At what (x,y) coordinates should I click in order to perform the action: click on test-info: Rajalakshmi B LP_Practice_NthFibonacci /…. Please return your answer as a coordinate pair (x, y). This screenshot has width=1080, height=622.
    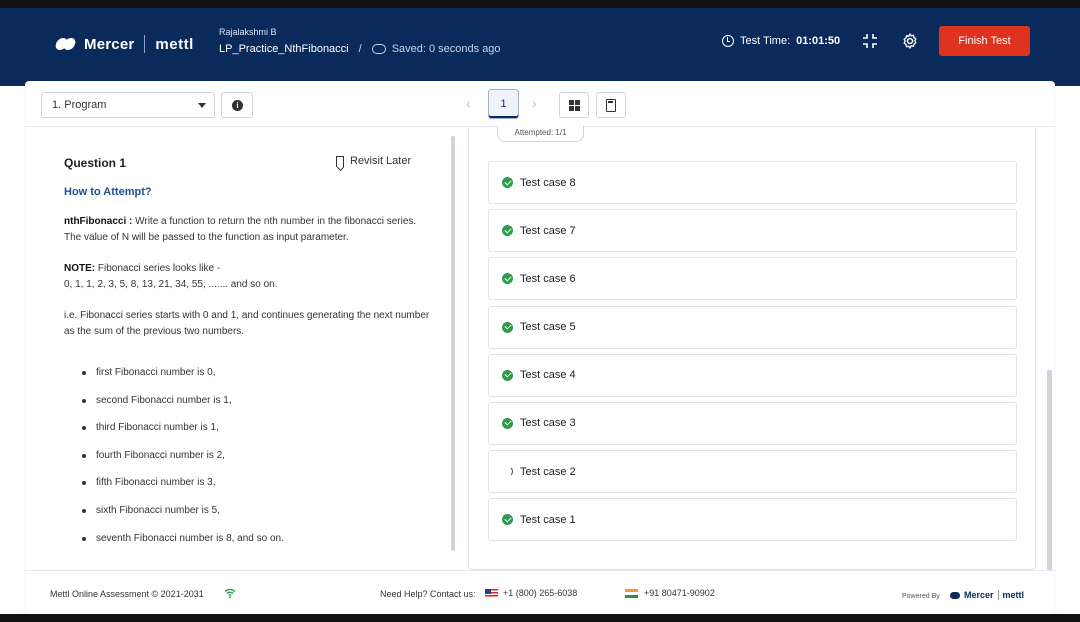
    Looking at the image, I should click on (360, 41).